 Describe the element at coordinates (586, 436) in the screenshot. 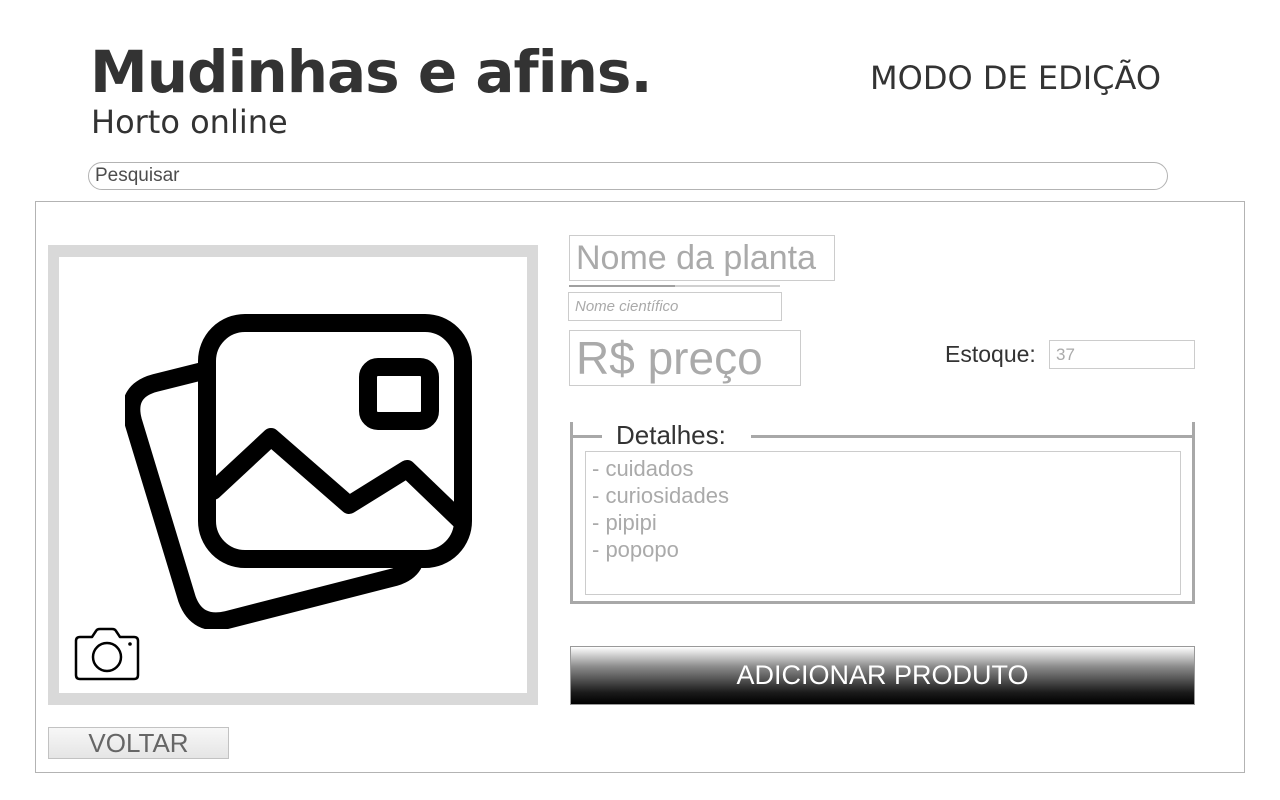

I see `details-border-left` at that location.